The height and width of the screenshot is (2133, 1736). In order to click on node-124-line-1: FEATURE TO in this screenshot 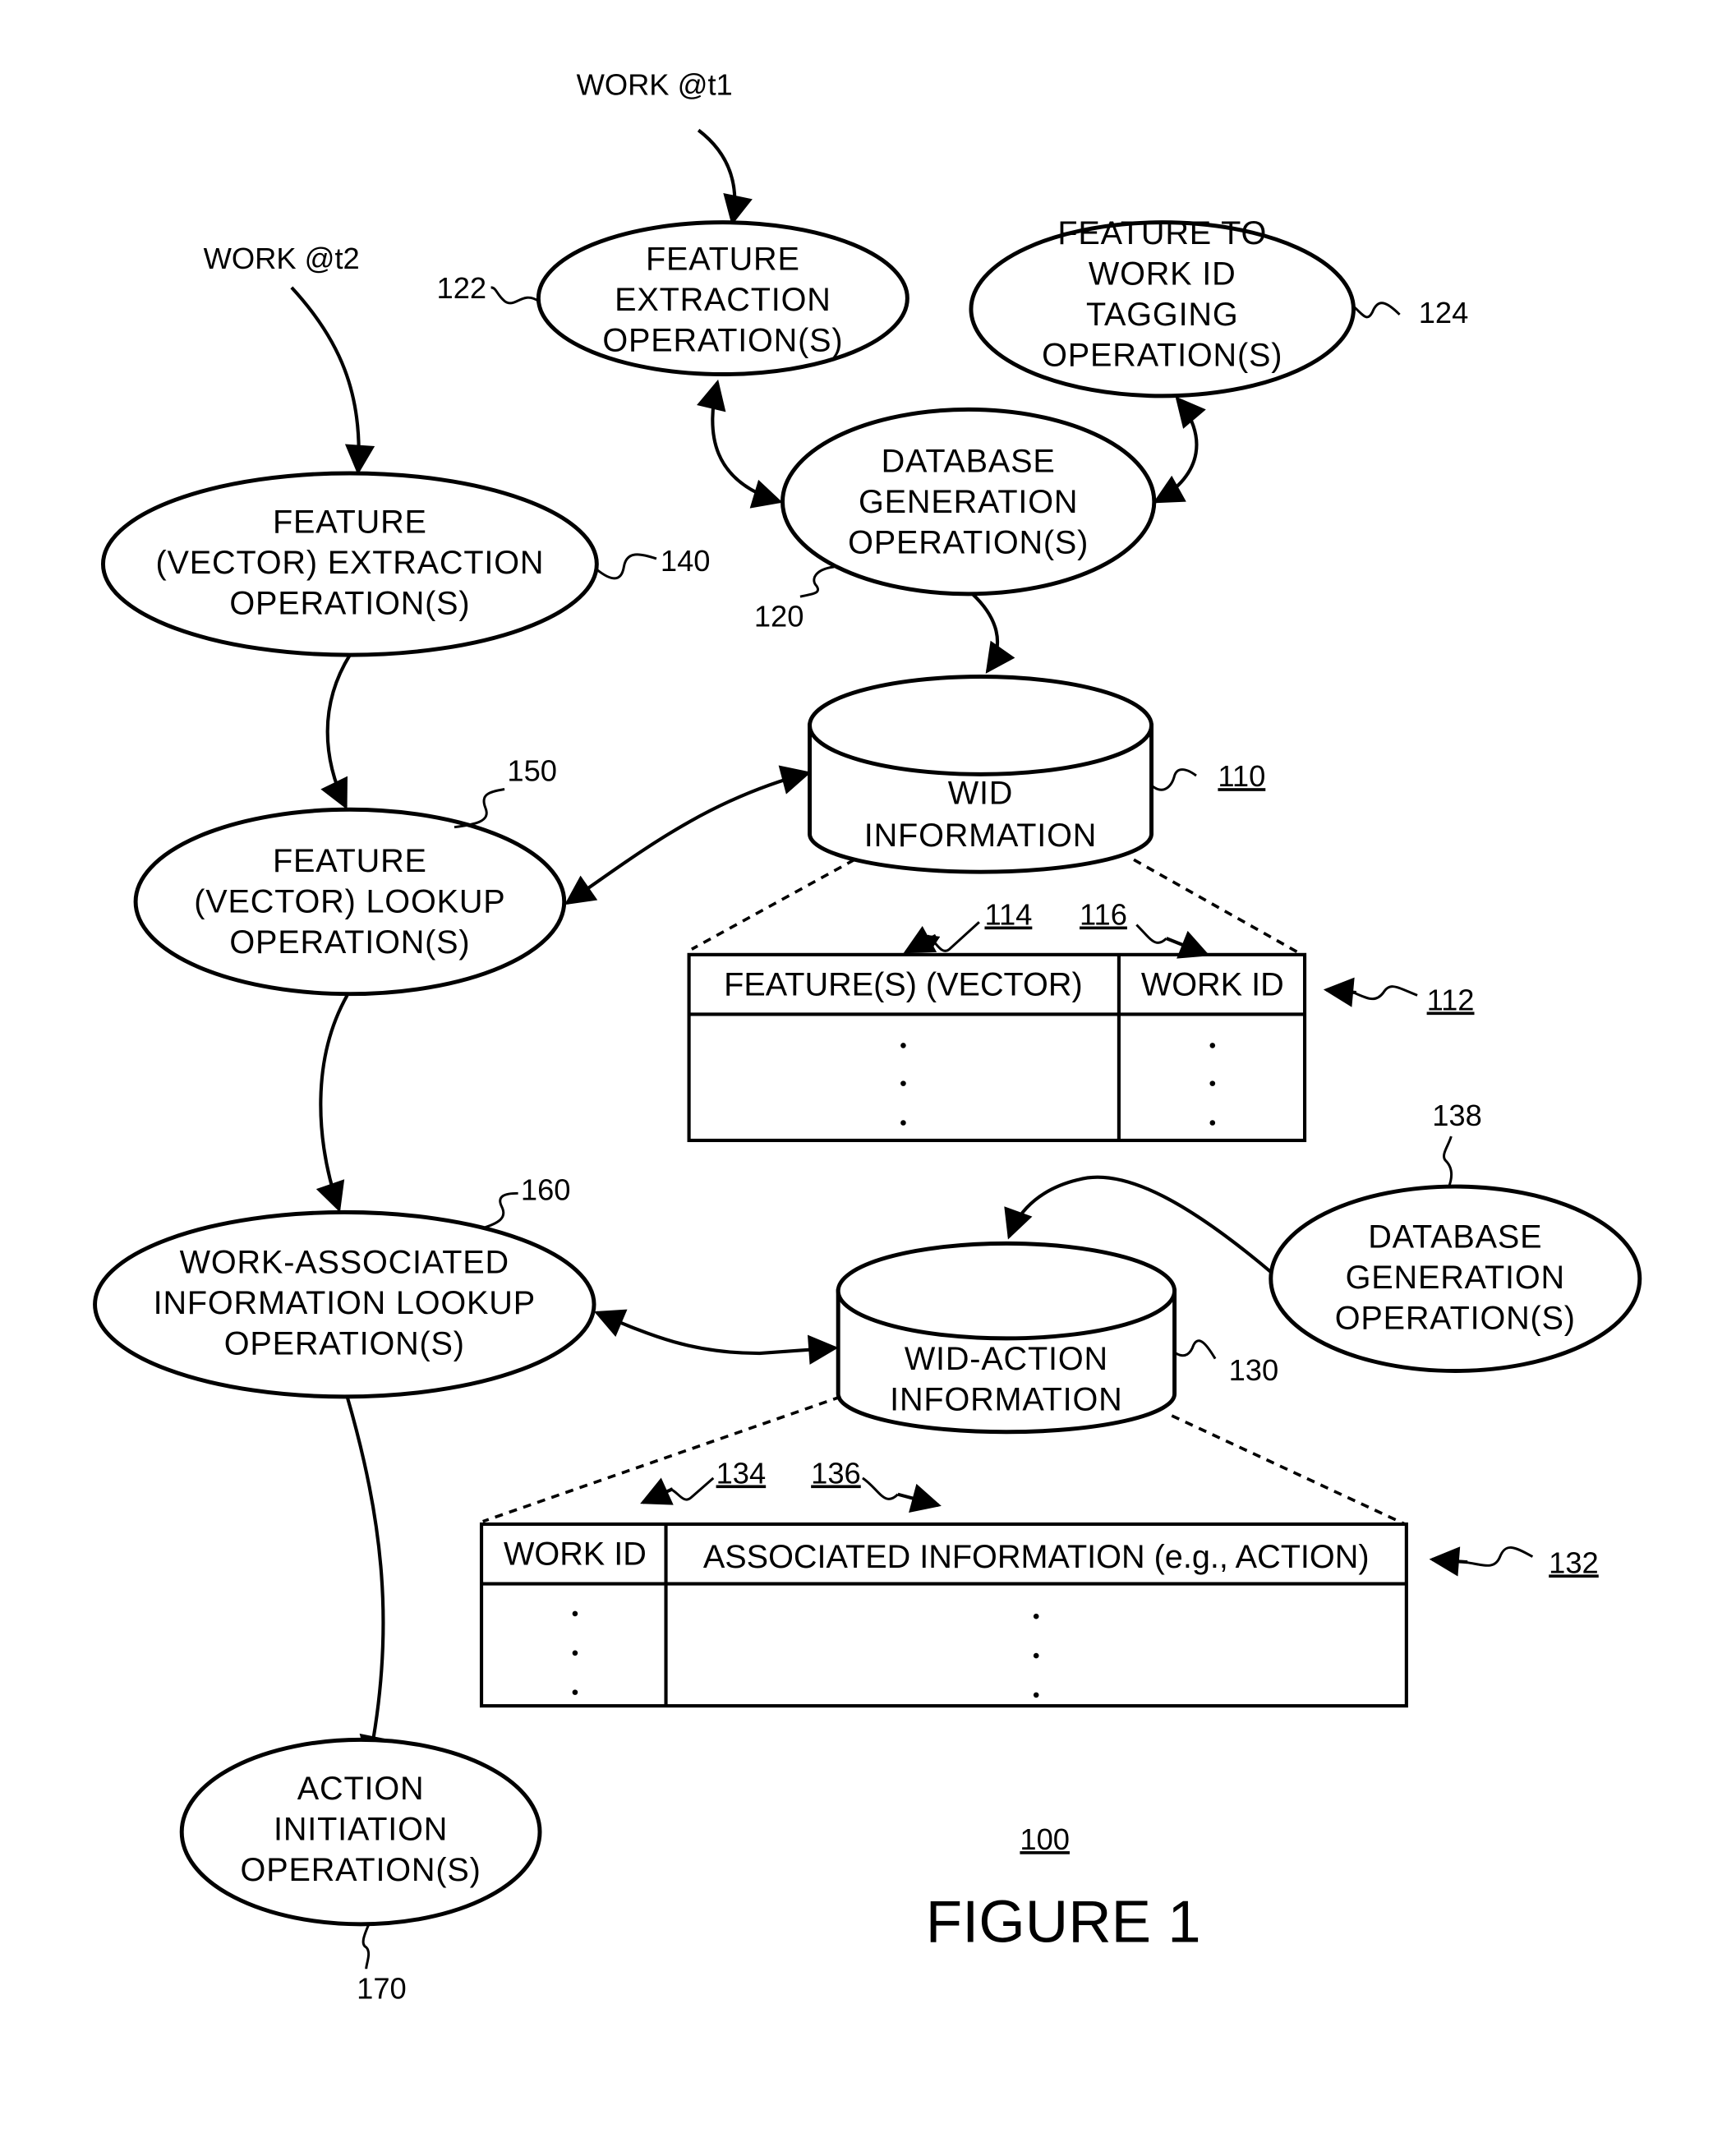, I will do `click(1162, 233)`.